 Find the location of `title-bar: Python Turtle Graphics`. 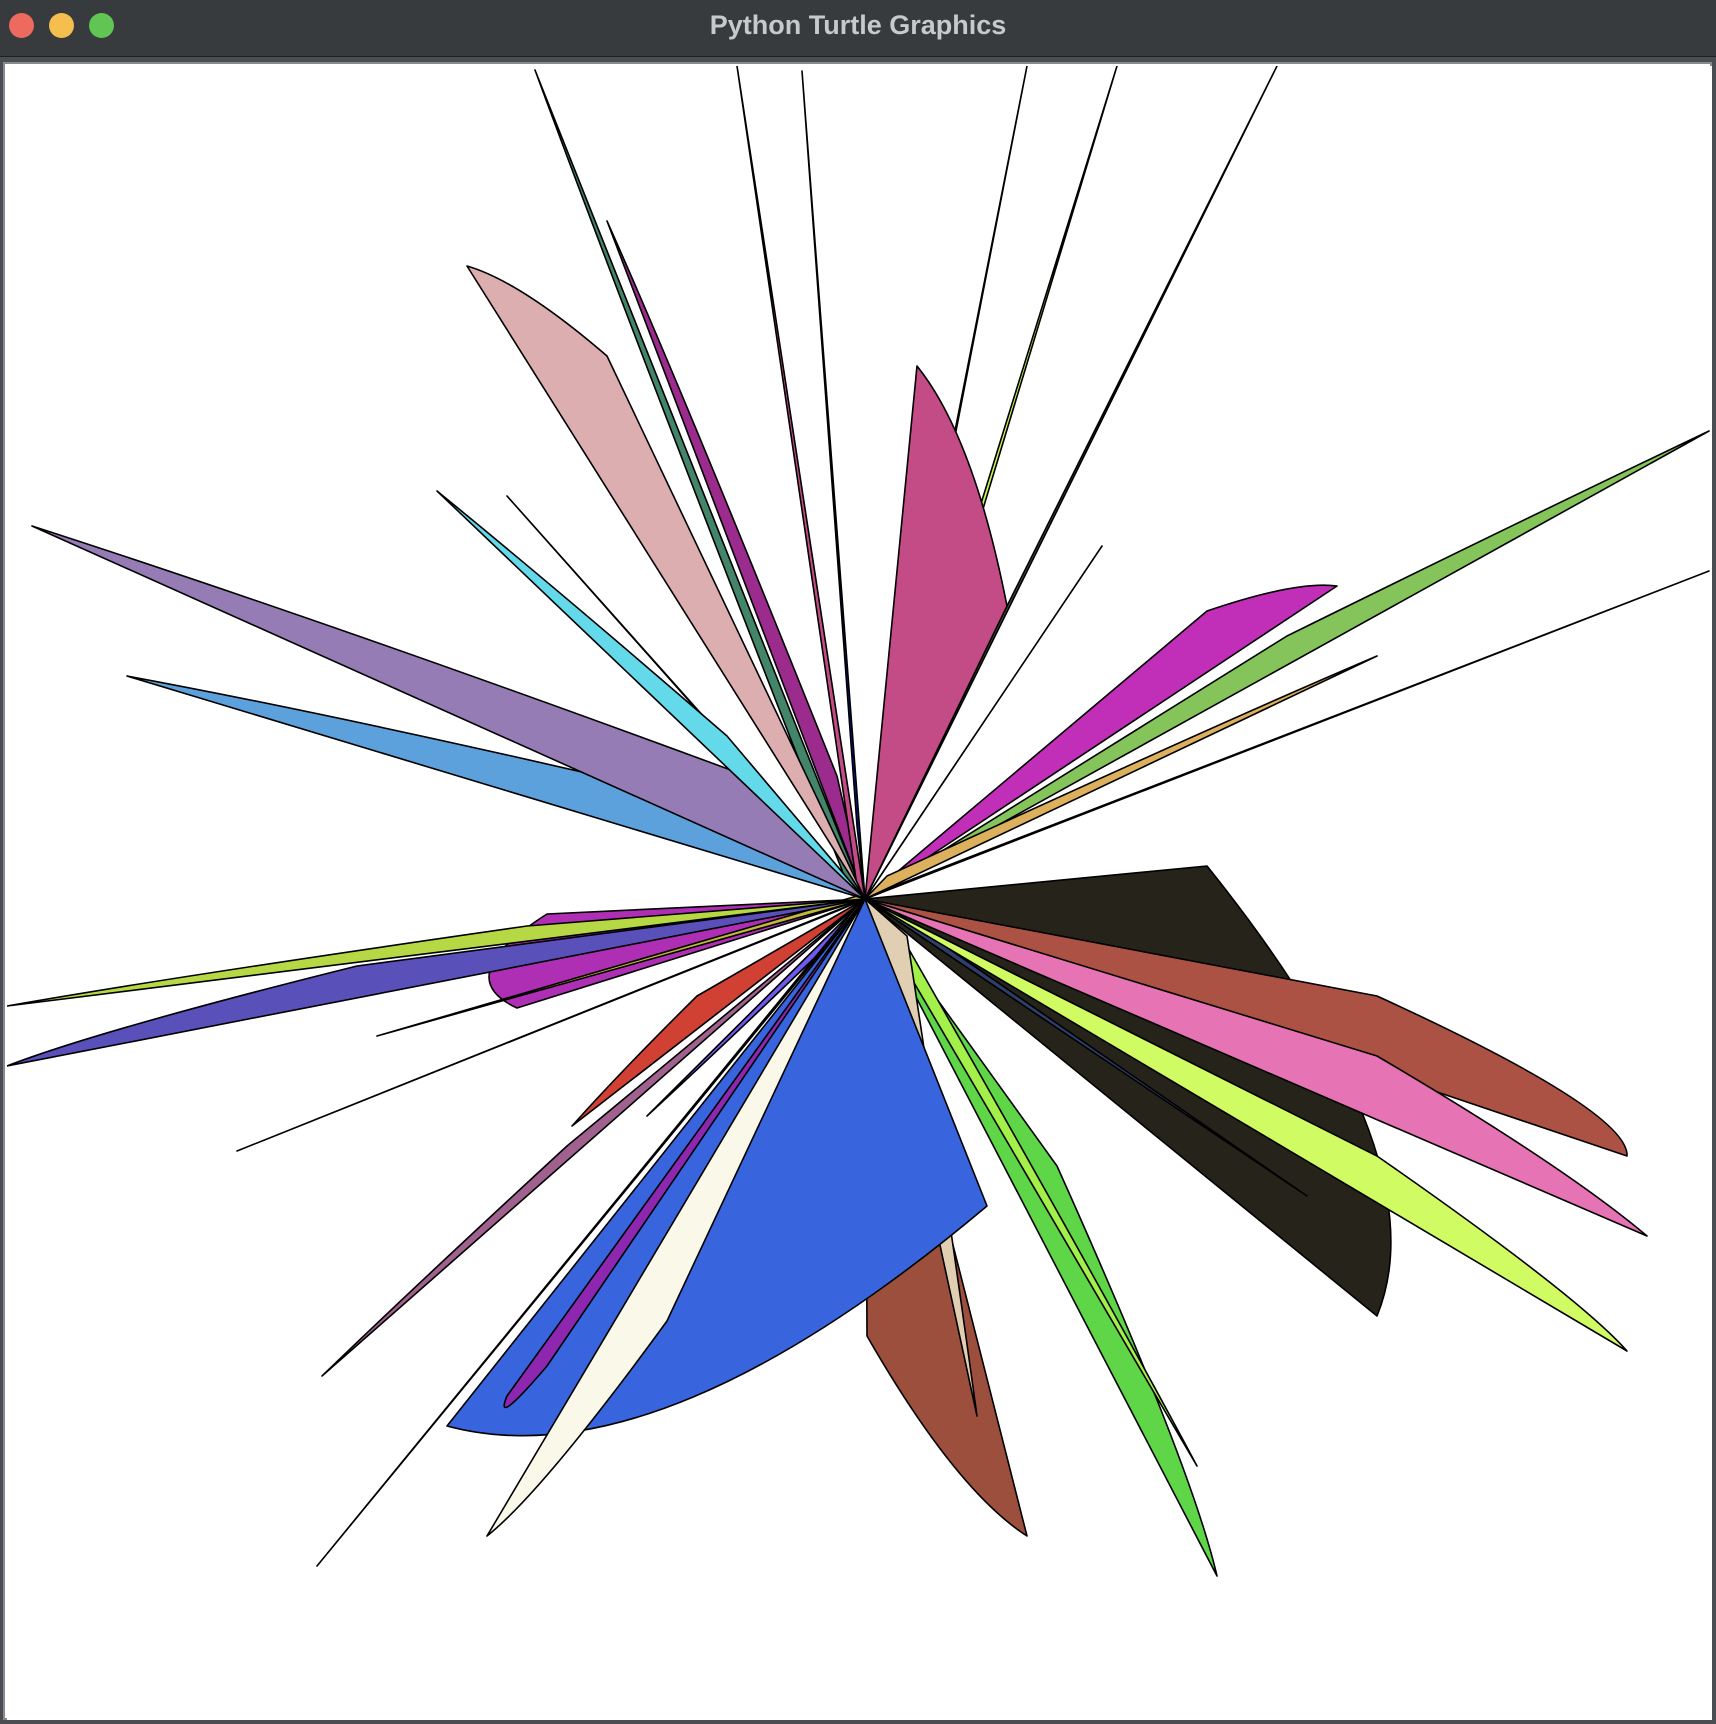

title-bar: Python Turtle Graphics is located at coordinates (858, 28).